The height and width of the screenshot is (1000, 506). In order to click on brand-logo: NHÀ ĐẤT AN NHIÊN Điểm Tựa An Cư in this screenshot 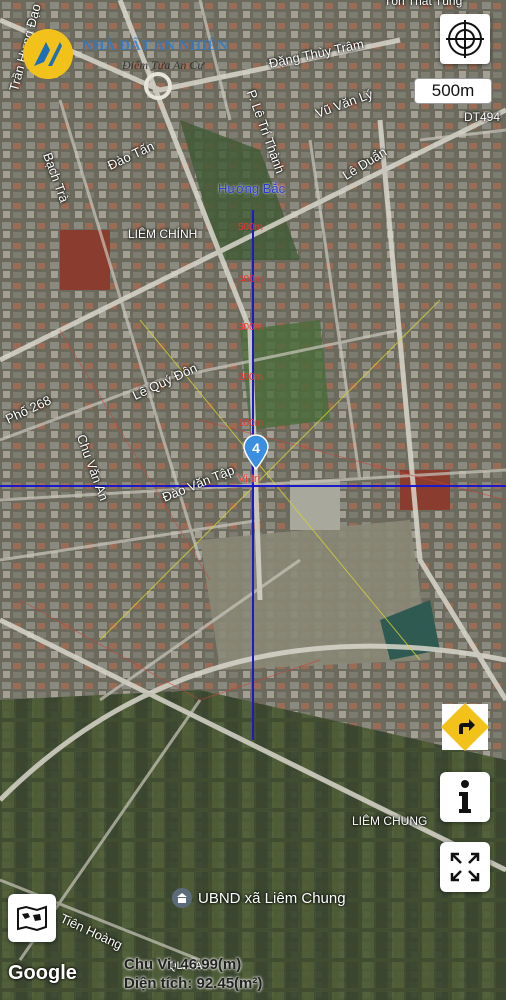, I will do `click(147, 54)`.